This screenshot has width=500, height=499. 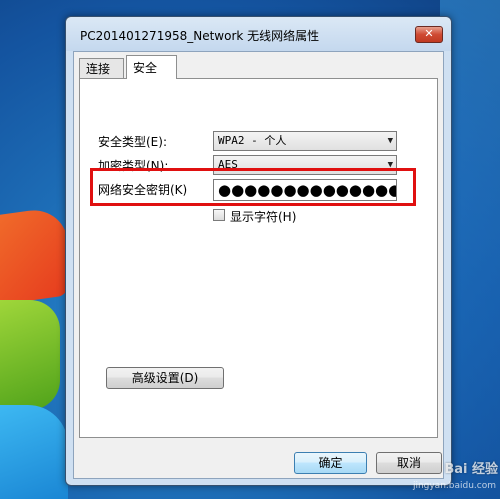 I want to click on close-button: ✕, so click(x=429, y=34).